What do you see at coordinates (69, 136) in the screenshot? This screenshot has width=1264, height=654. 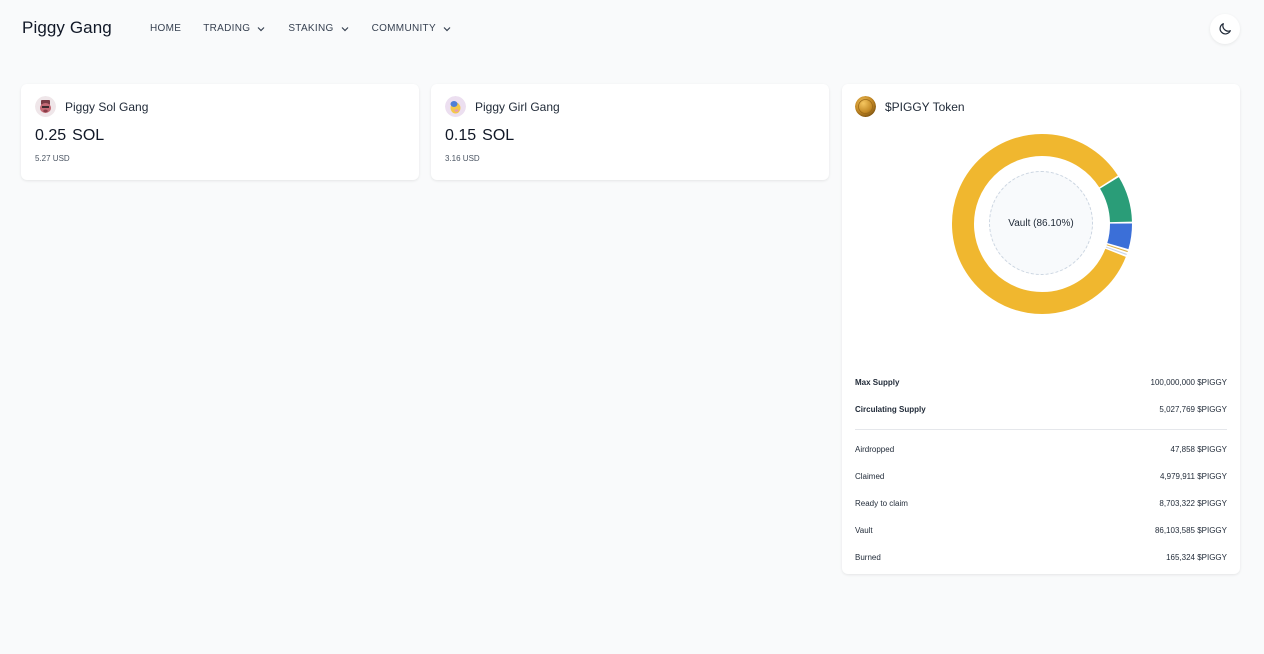 I see `floor-price: 0.25 SOL` at bounding box center [69, 136].